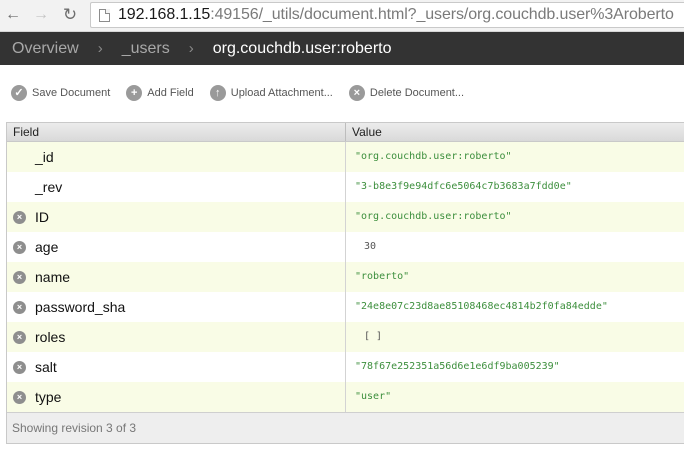 The width and height of the screenshot is (684, 451). I want to click on field-value: "3-b8e3f9e94dfc6e5064c7b3683a7fdd0e", so click(514, 186).